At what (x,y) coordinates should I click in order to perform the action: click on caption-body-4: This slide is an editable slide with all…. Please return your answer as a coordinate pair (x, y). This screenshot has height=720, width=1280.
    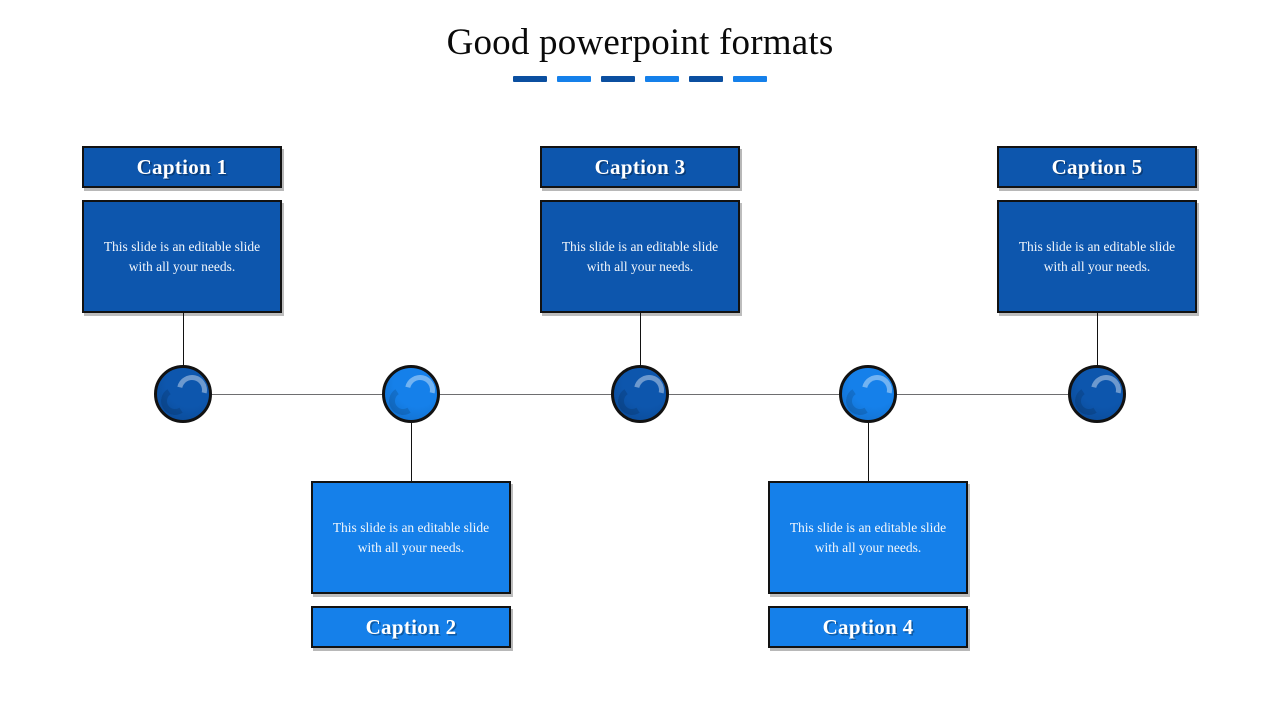
    Looking at the image, I should click on (868, 537).